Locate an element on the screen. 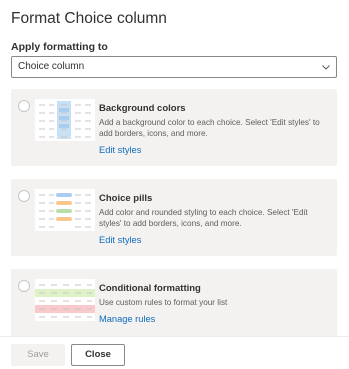  radio-choice-pills is located at coordinates (24, 196).